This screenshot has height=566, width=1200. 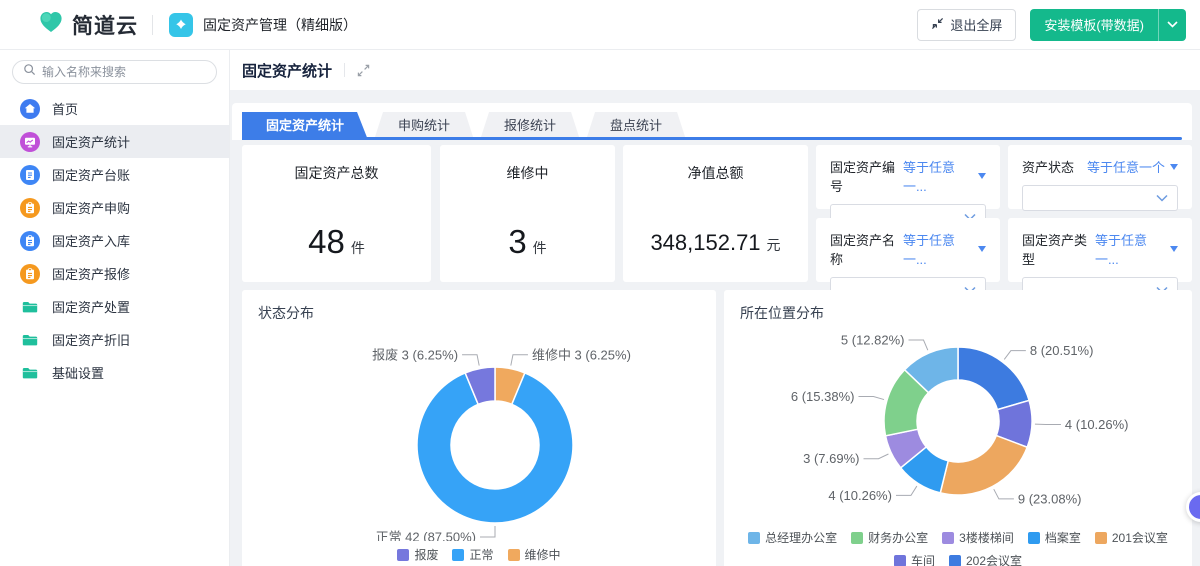 What do you see at coordinates (984, 465) in the screenshot?
I see `donut-slice-201会议室` at bounding box center [984, 465].